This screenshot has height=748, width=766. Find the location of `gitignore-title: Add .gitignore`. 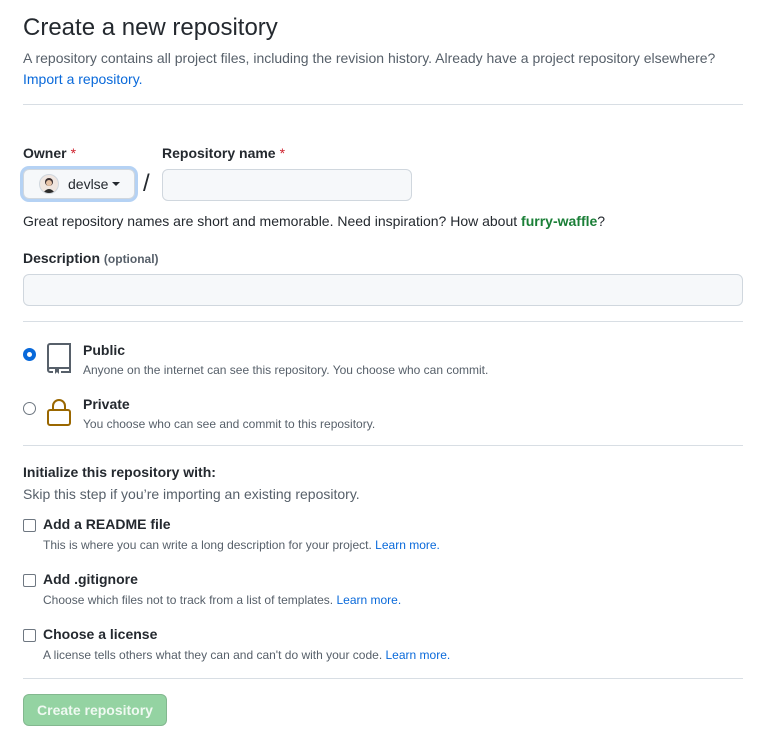

gitignore-title: Add .gitignore is located at coordinates (90, 579).